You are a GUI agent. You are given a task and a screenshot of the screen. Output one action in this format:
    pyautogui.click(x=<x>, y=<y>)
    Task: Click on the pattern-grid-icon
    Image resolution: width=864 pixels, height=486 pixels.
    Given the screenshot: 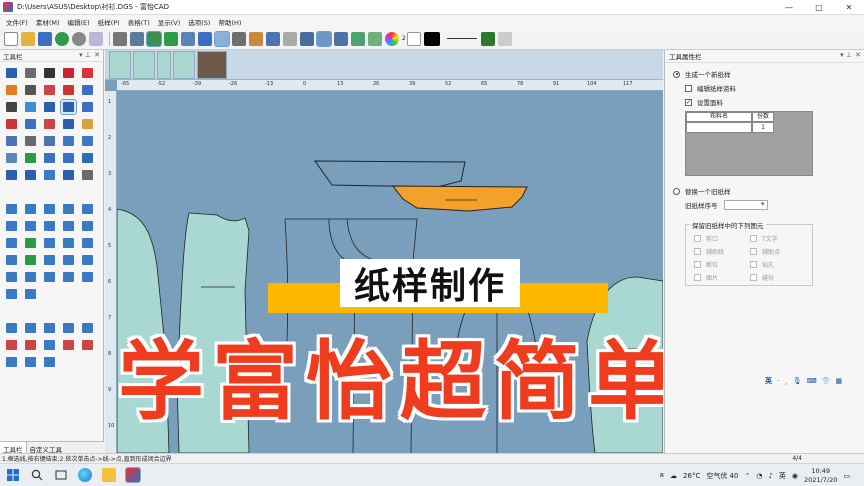 What is the action you would take?
    pyautogui.click(x=30, y=294)
    